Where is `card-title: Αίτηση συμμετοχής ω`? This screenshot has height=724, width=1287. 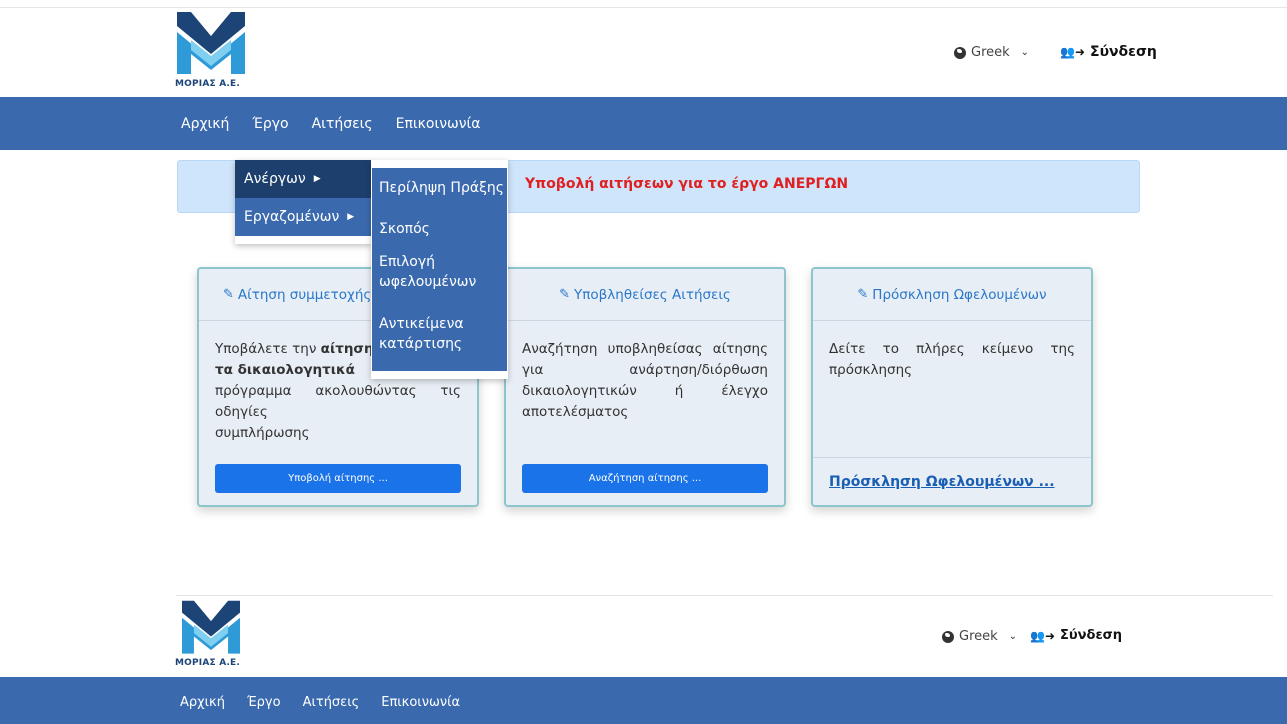
card-title: Αίτηση συμμετοχής ω is located at coordinates (312, 294).